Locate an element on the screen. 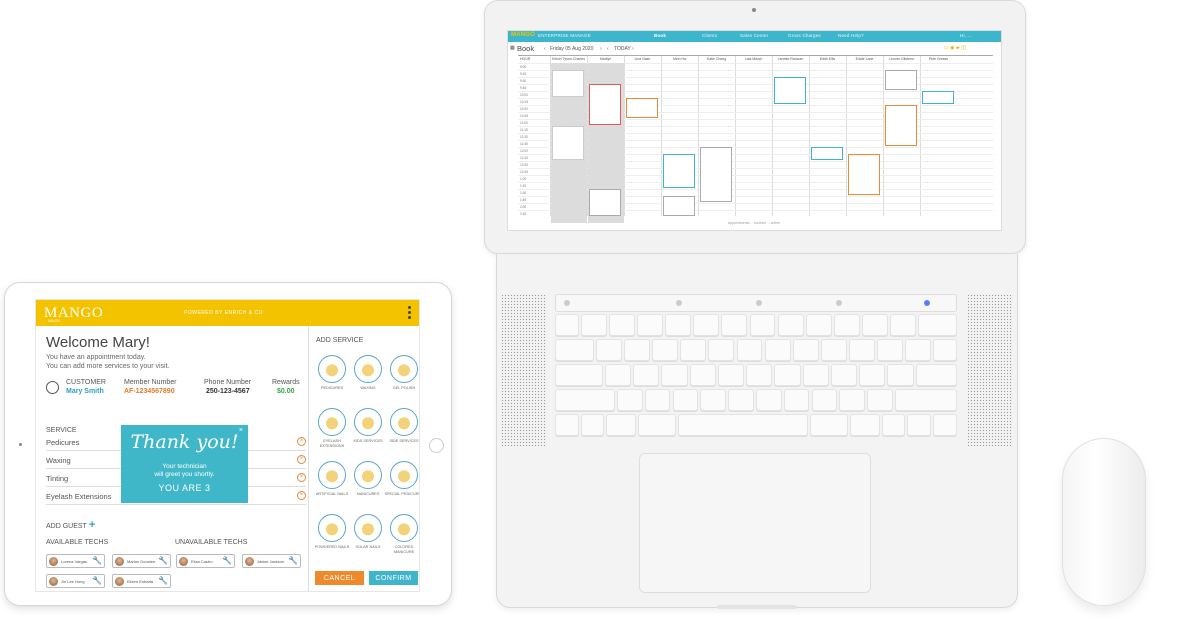  nav-sales-center: Sales Center is located at coordinates (754, 35).